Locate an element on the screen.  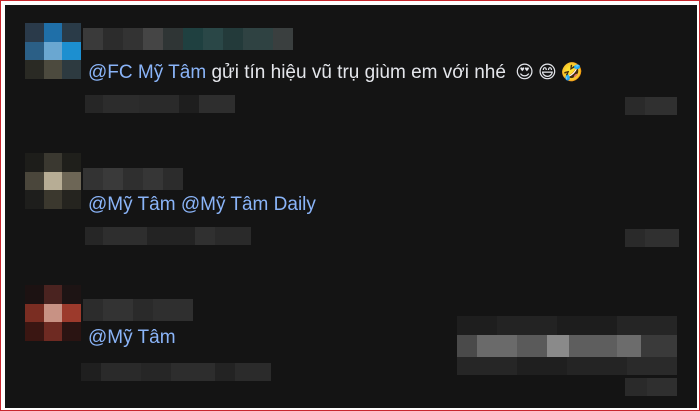
mention-link: @Mỹ Tâm @Mỹ Tâm Daily is located at coordinates (202, 204).